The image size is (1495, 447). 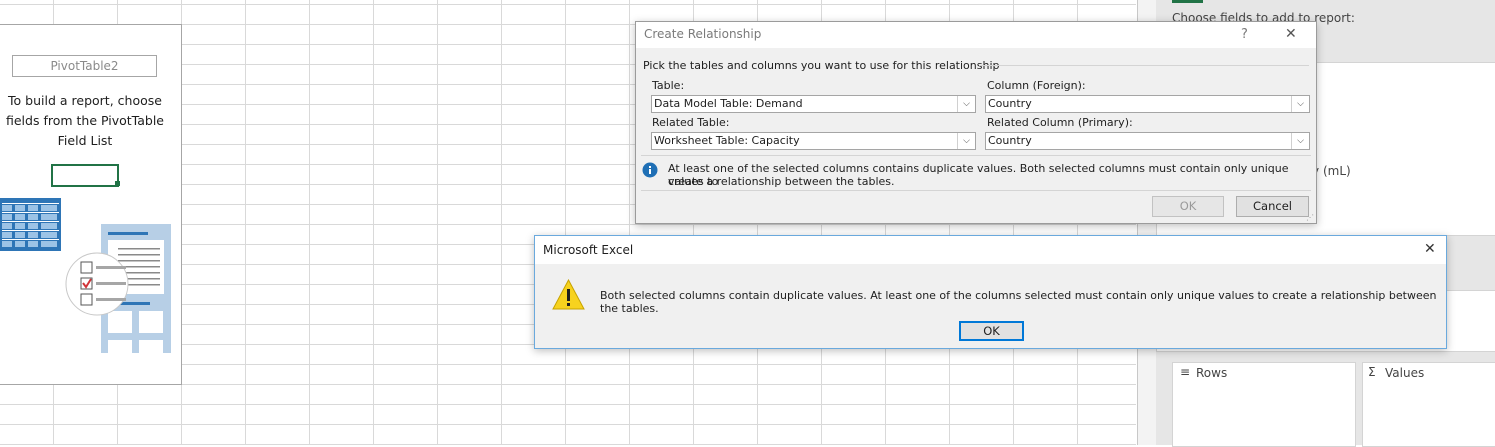 I want to click on help-icon: ?, so click(x=1244, y=34).